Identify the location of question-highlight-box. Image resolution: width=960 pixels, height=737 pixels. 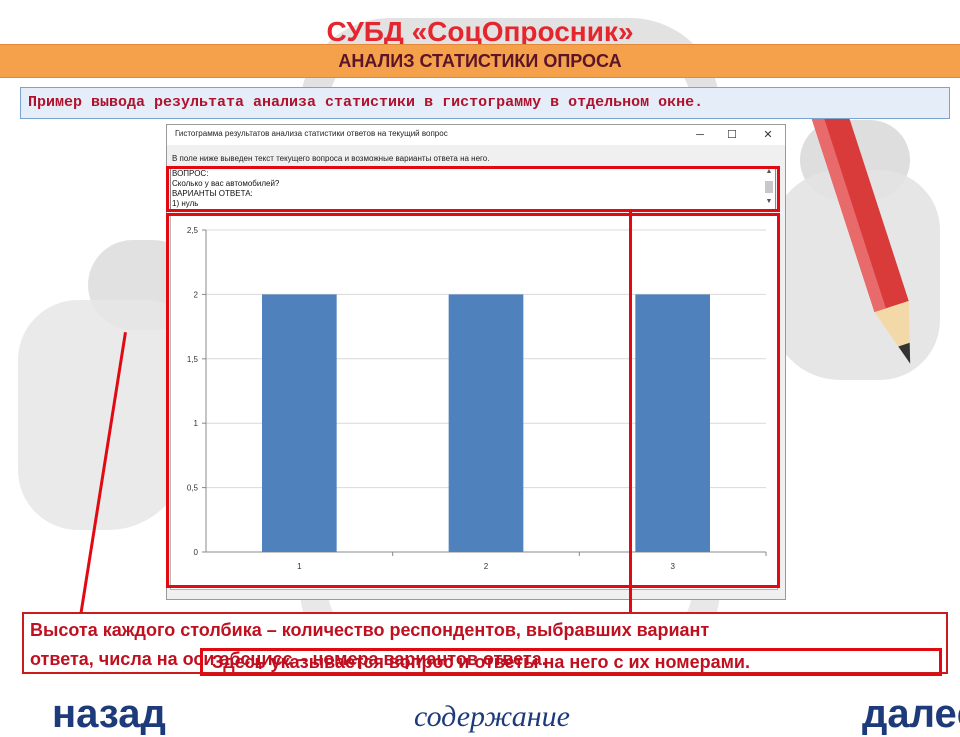
(473, 189).